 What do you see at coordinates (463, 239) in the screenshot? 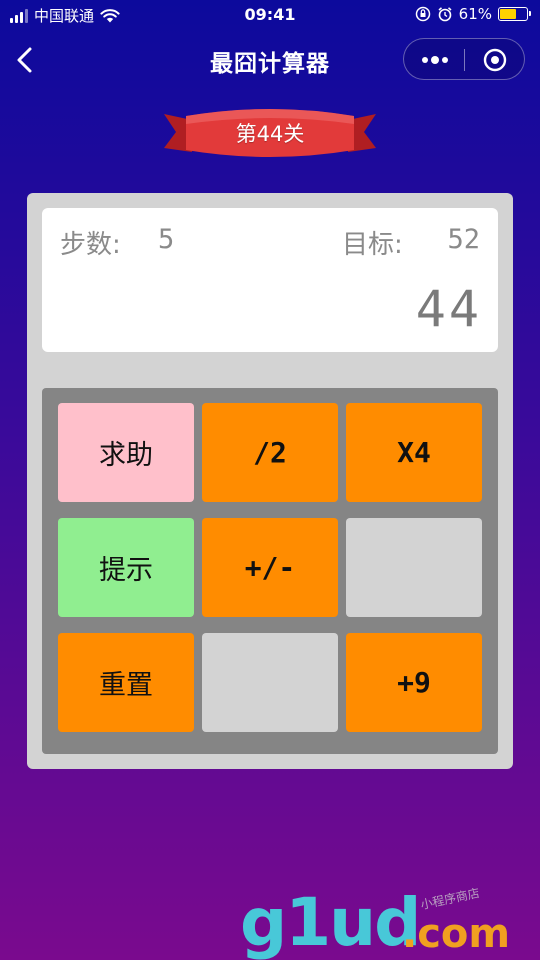
I see `goal-value: 52` at bounding box center [463, 239].